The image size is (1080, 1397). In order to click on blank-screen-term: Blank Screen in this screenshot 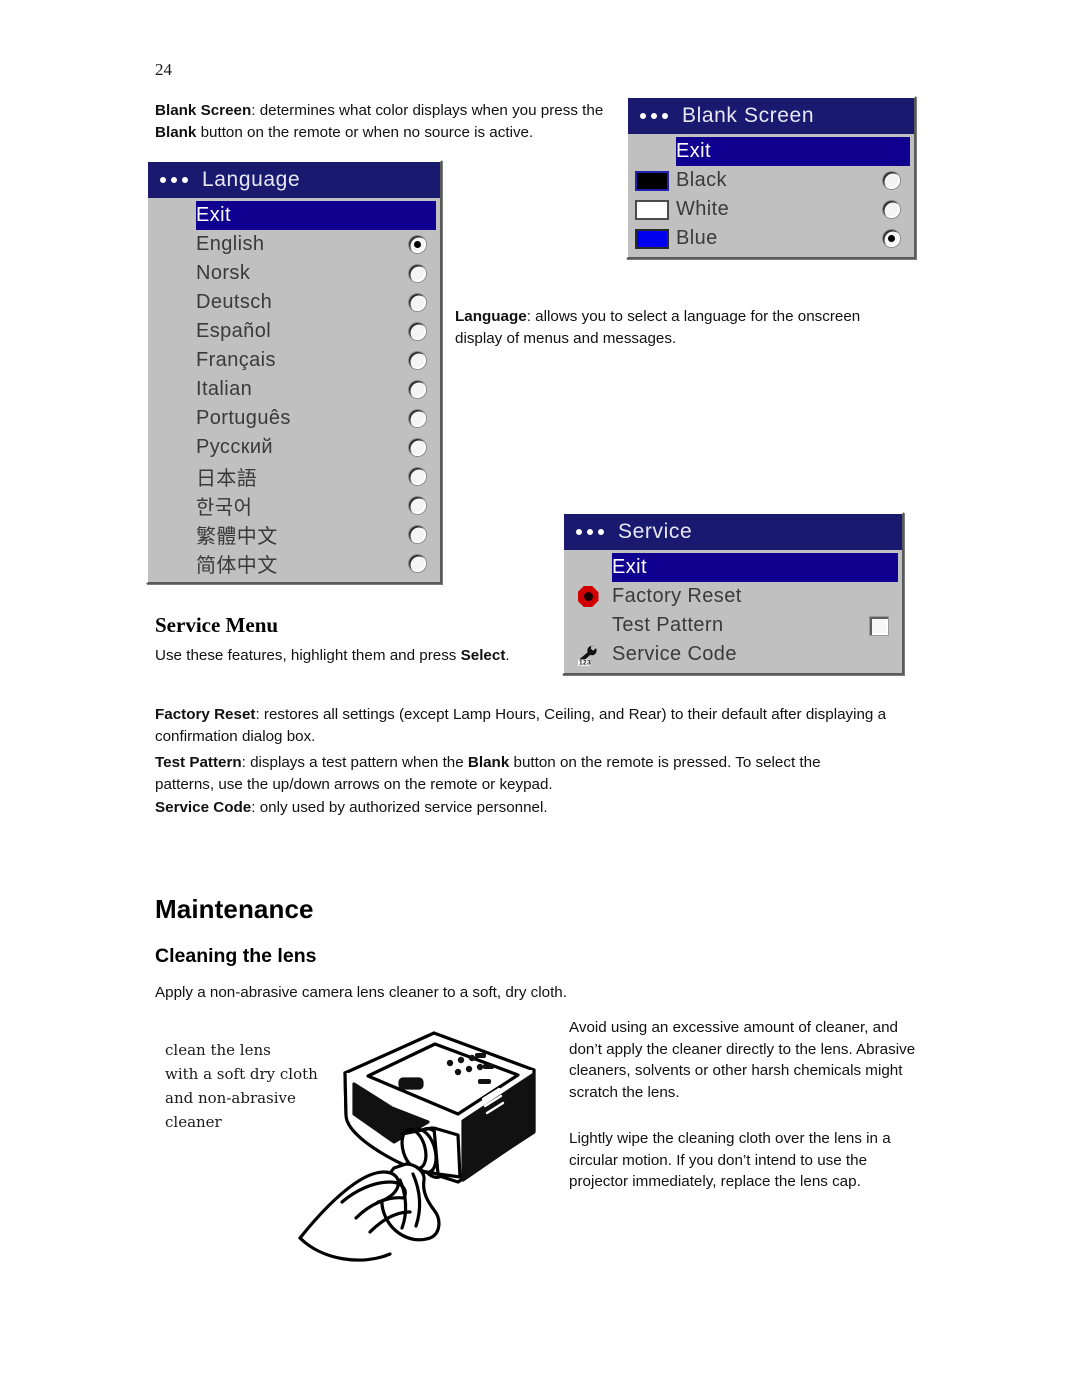, I will do `click(203, 110)`.